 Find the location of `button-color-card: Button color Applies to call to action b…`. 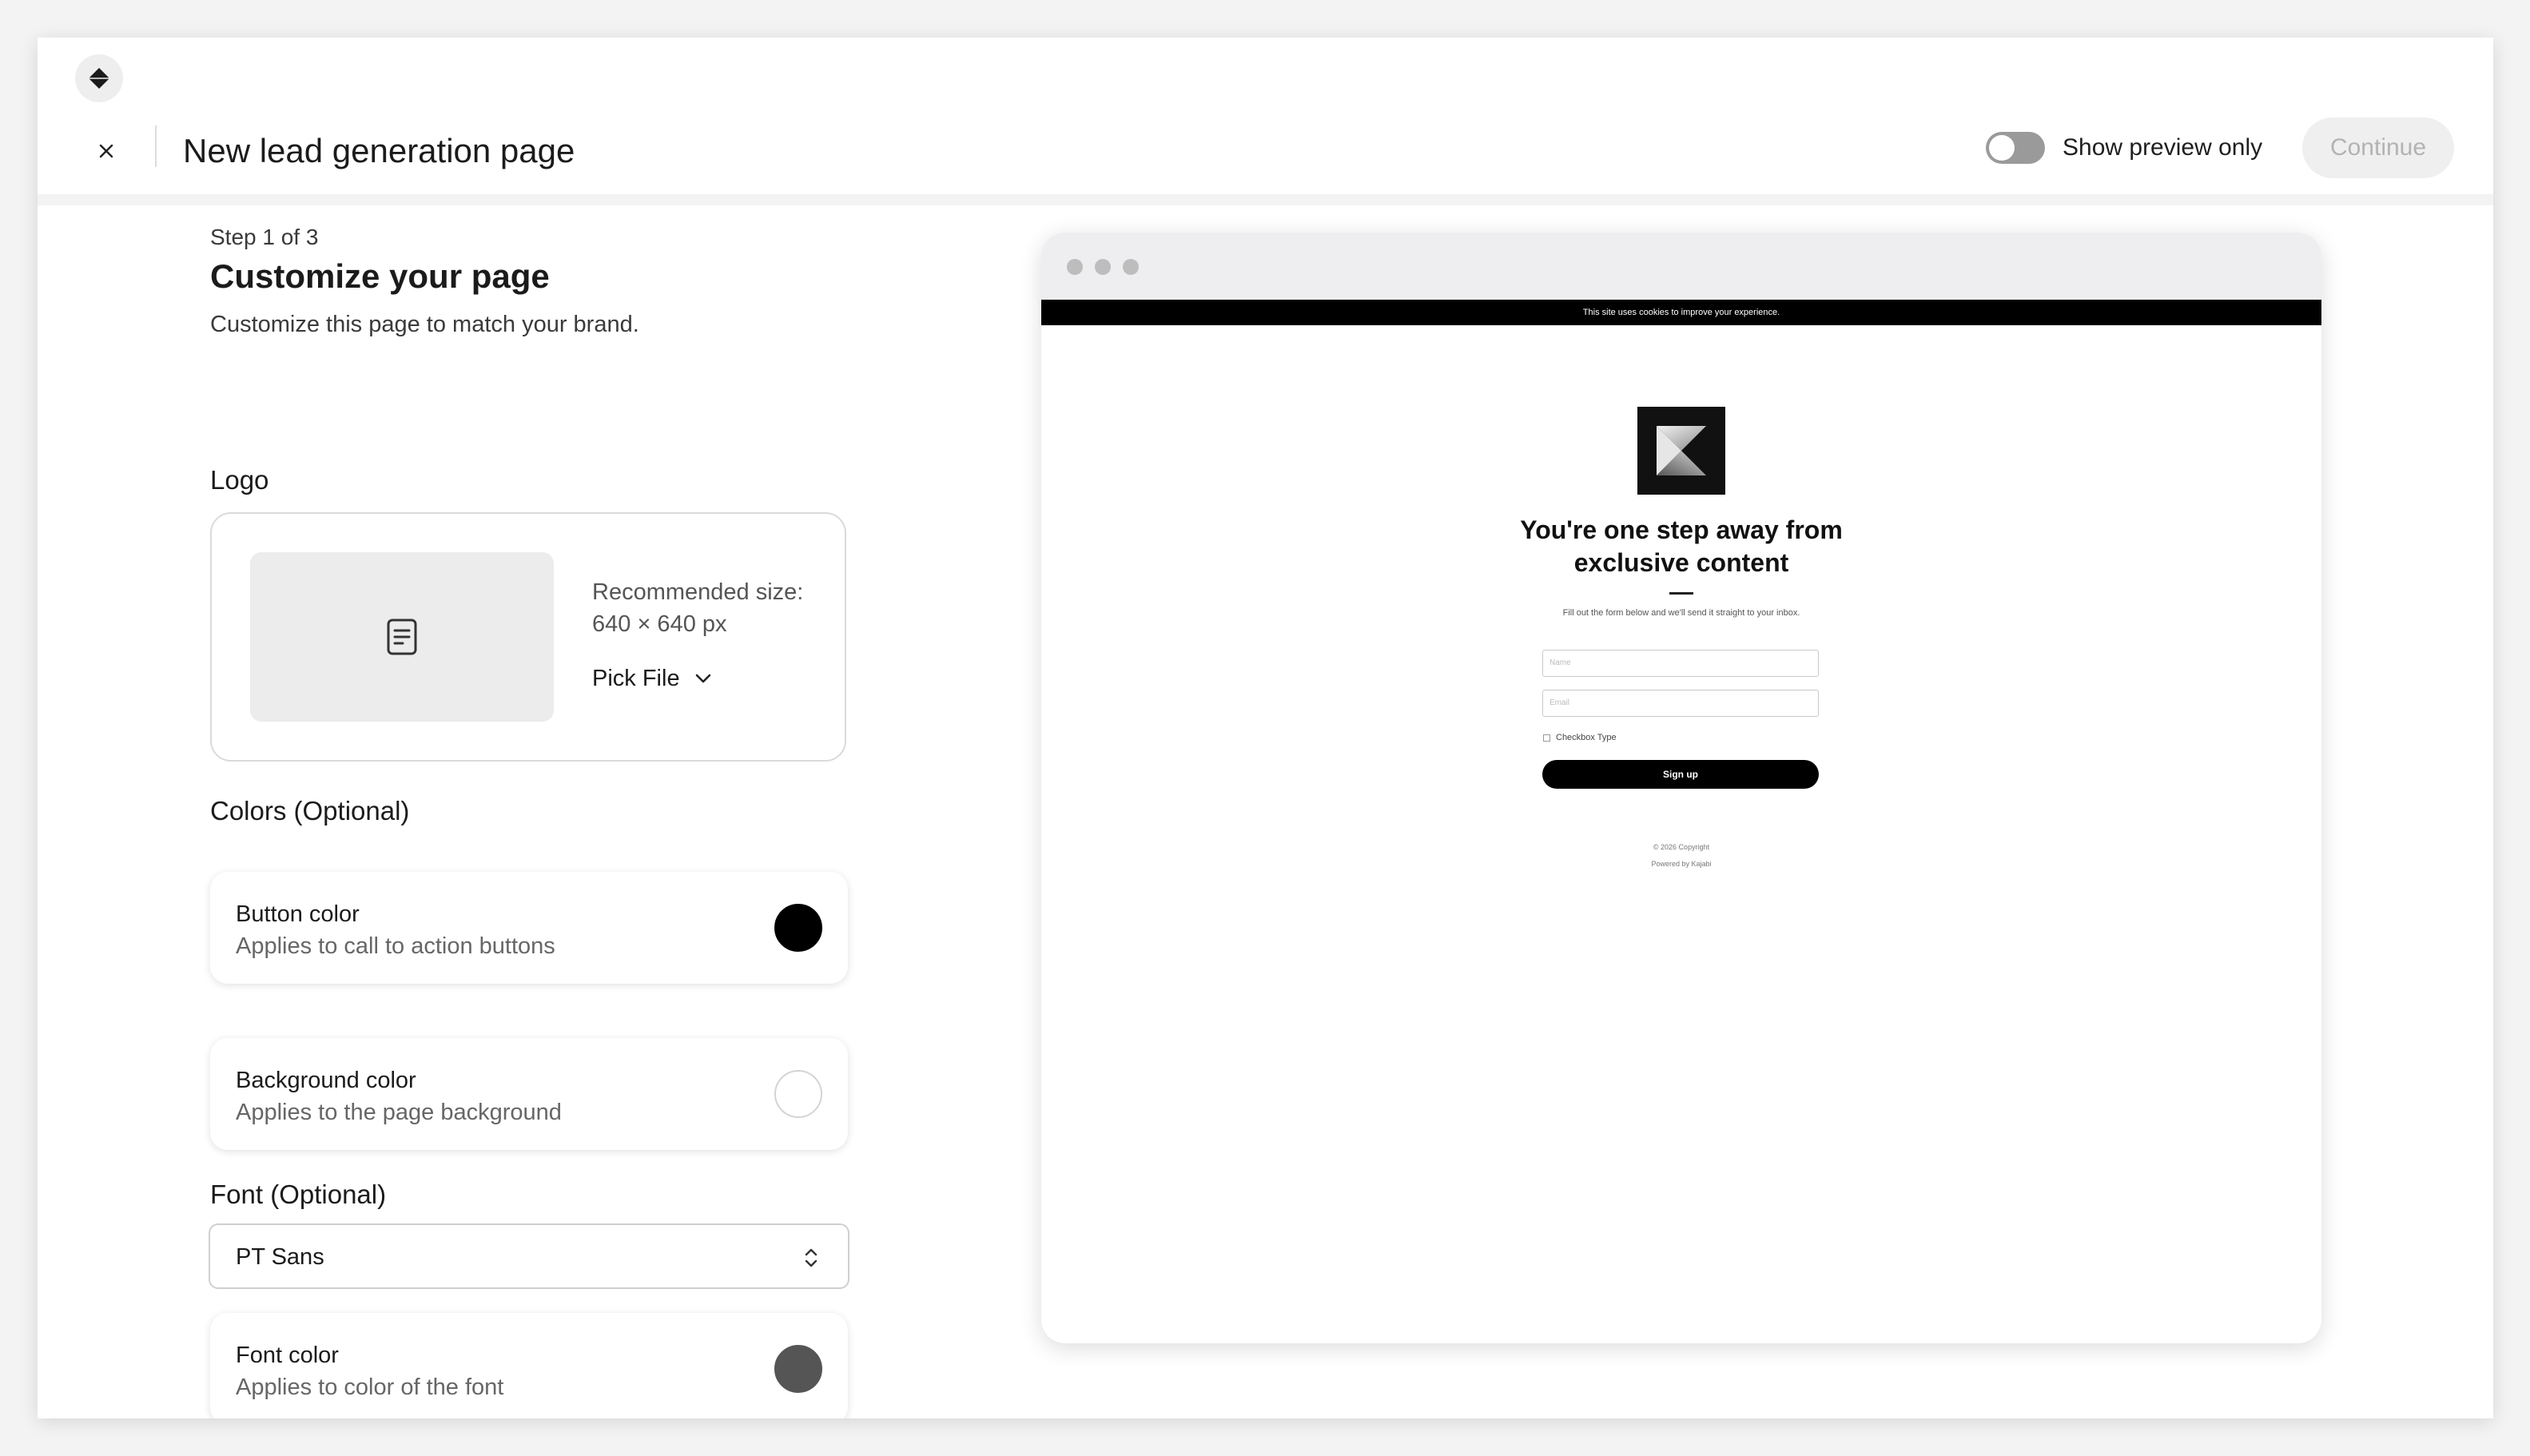

button-color-card: Button color Applies to call to action b… is located at coordinates (529, 928).